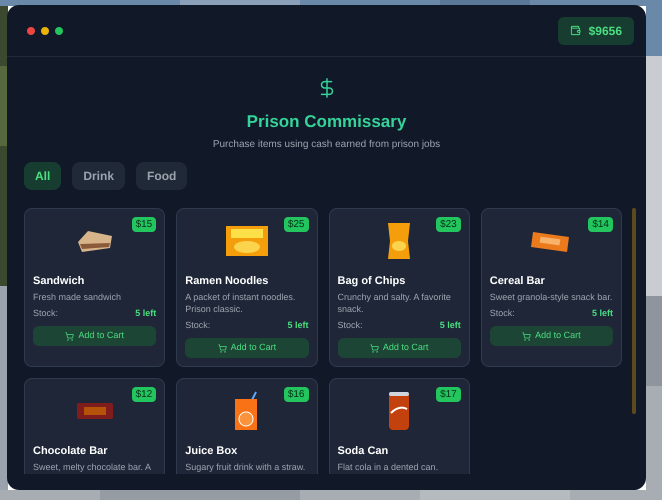 The height and width of the screenshot is (500, 662). Describe the element at coordinates (518, 281) in the screenshot. I see `product-name: Cereal Bar` at that location.